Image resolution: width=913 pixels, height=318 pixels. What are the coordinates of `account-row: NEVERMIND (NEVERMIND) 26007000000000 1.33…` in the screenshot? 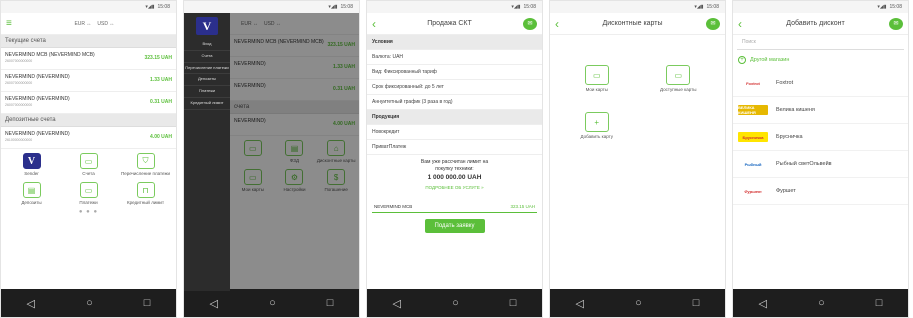 It's located at (88, 81).